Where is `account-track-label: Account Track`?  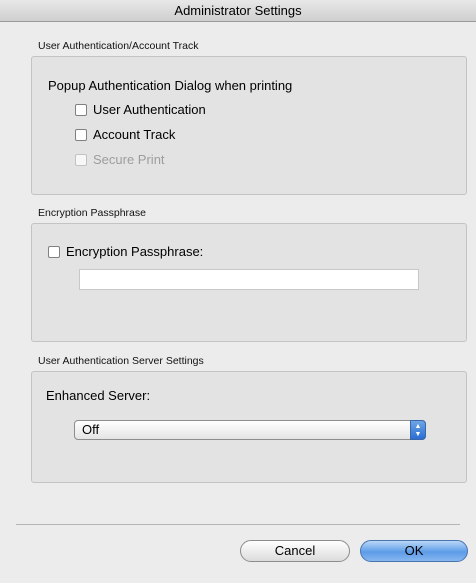 account-track-label: Account Track is located at coordinates (134, 134).